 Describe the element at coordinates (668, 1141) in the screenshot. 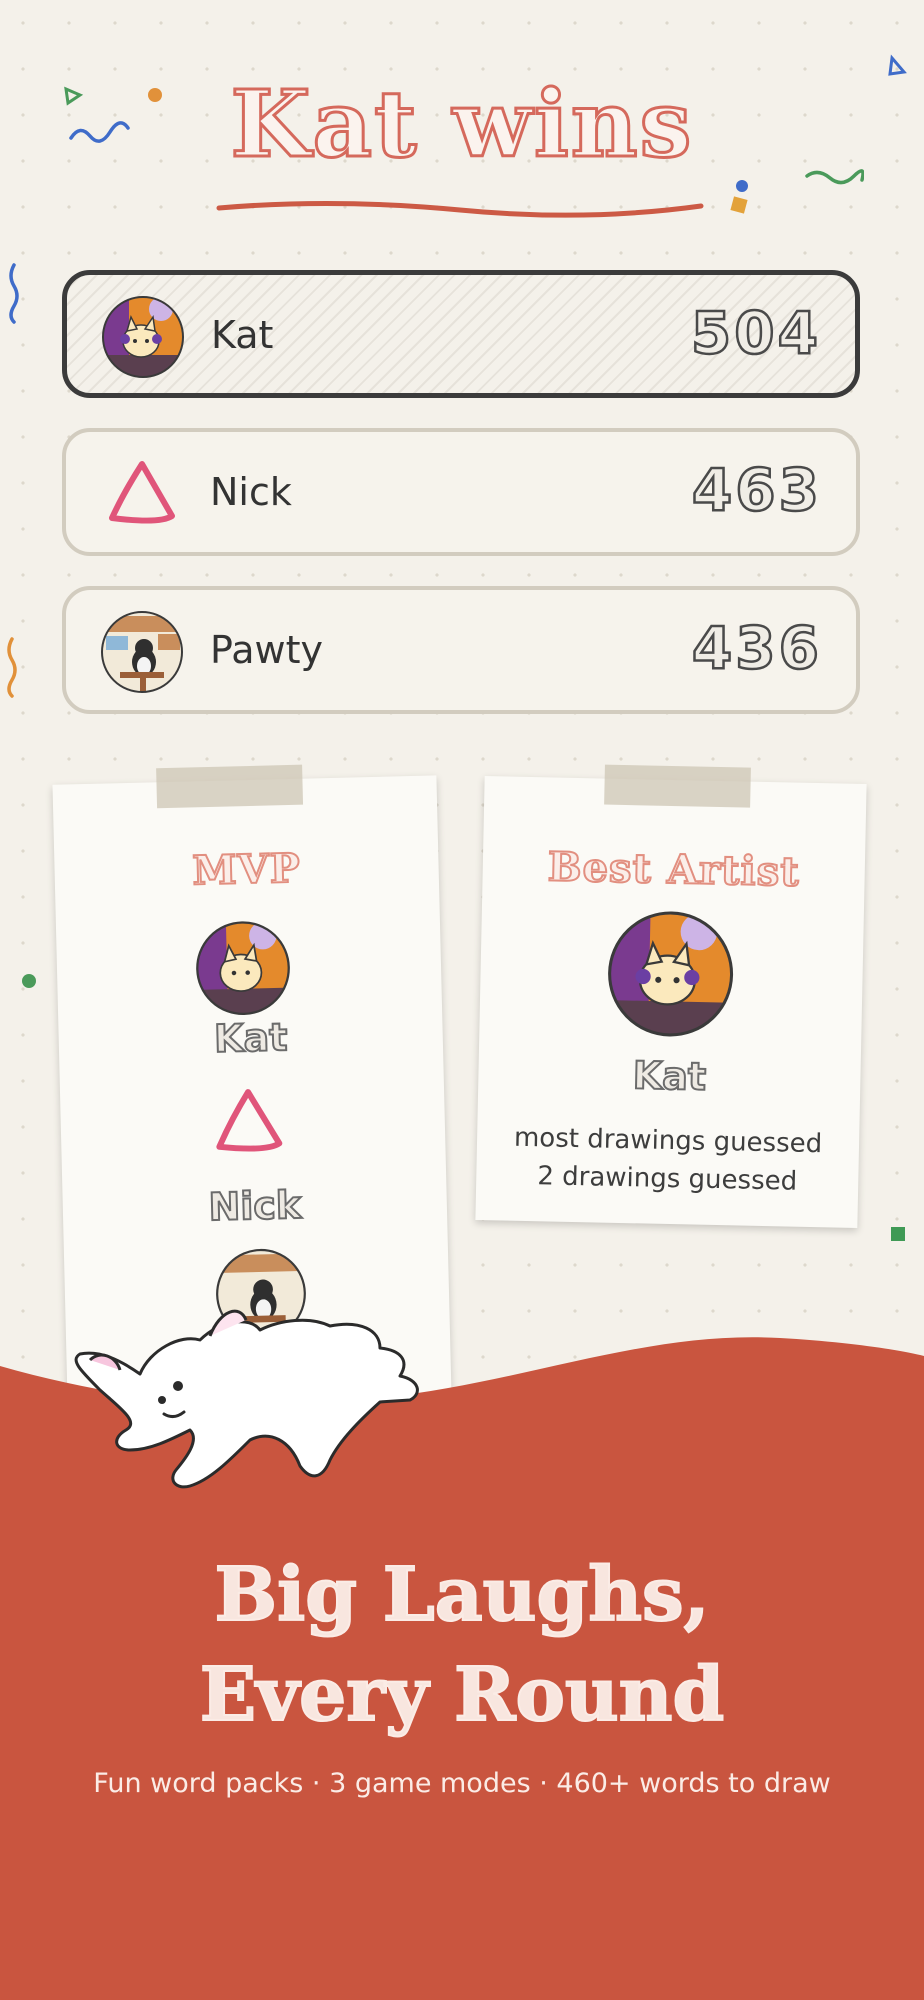

I see `best-artist-desc: most drawings guessed` at that location.